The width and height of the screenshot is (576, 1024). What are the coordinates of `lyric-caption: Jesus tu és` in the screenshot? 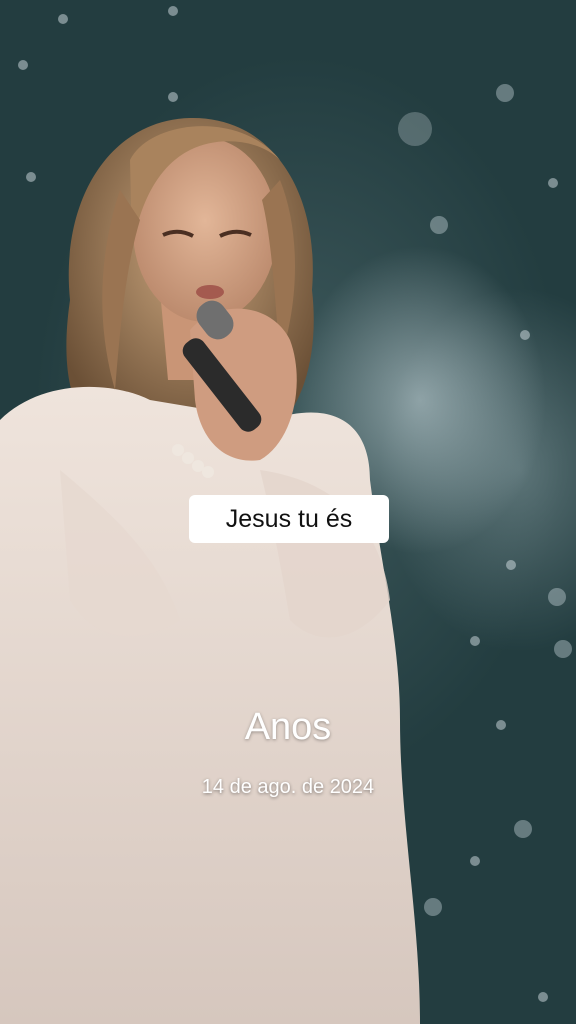 It's located at (289, 519).